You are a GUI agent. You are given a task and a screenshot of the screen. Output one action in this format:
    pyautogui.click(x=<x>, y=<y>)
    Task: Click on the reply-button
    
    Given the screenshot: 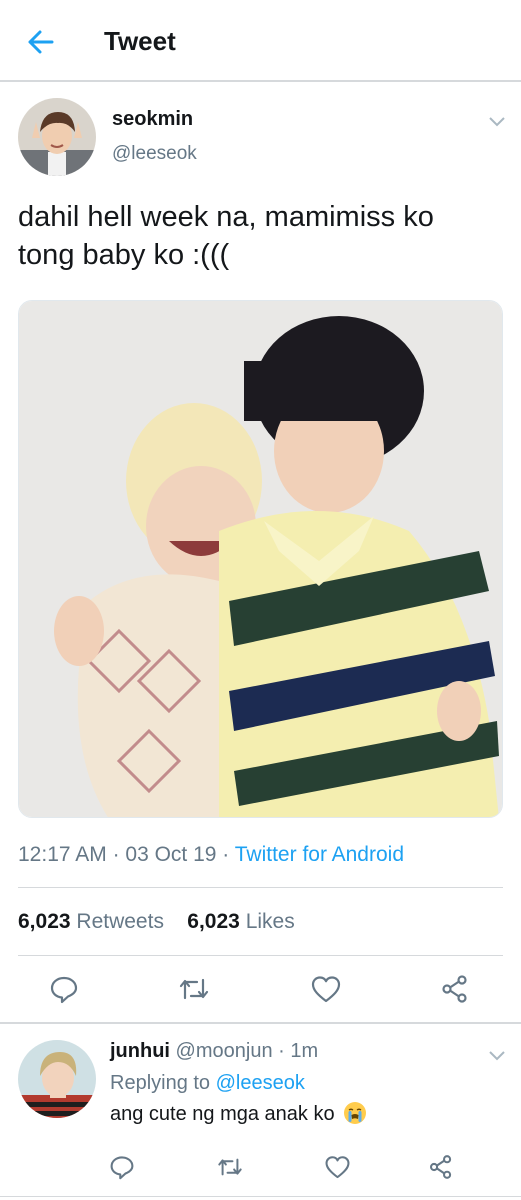 What is the action you would take?
    pyautogui.click(x=64, y=989)
    